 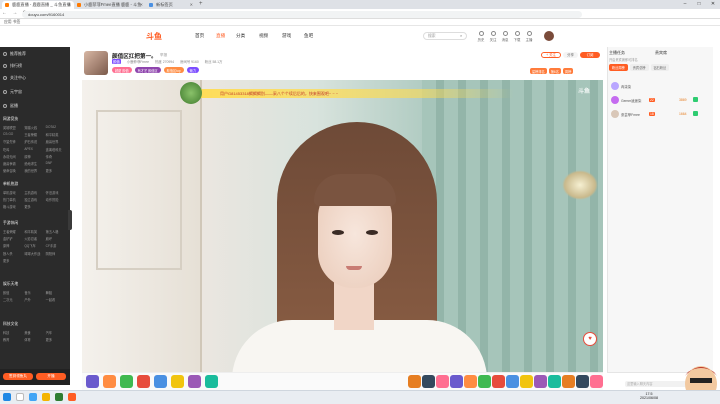 I want to click on sidebar-category-link: 音乐, so click(x=34, y=292).